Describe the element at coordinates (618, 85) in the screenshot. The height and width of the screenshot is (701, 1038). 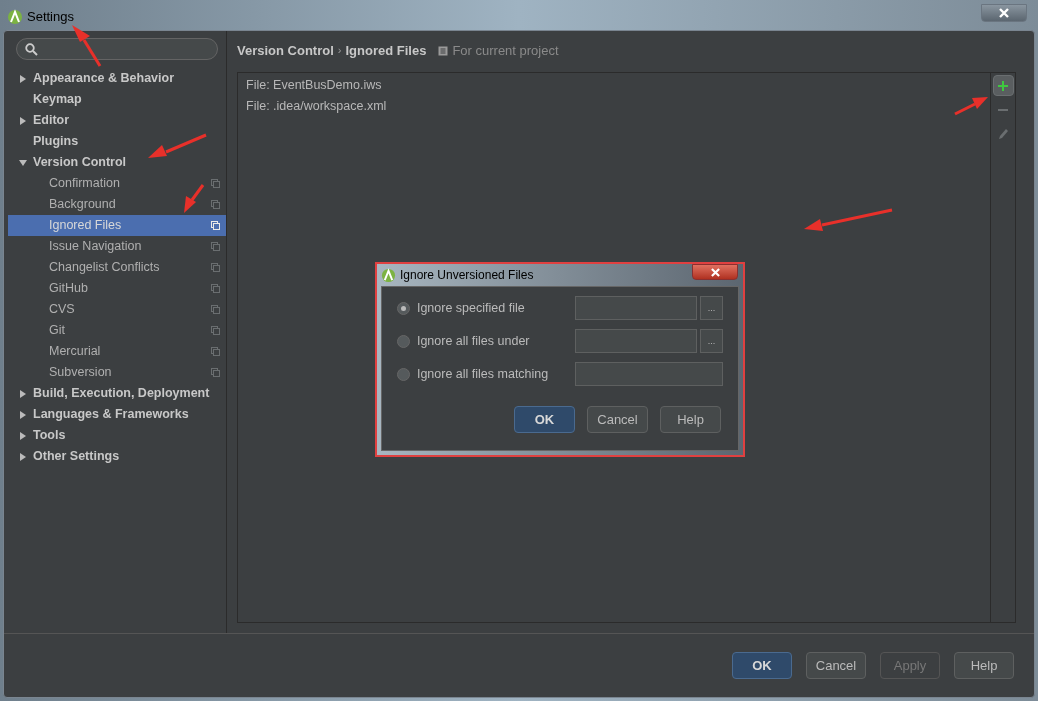
I see `file-entry: File: EventBusDemo.iws` at that location.